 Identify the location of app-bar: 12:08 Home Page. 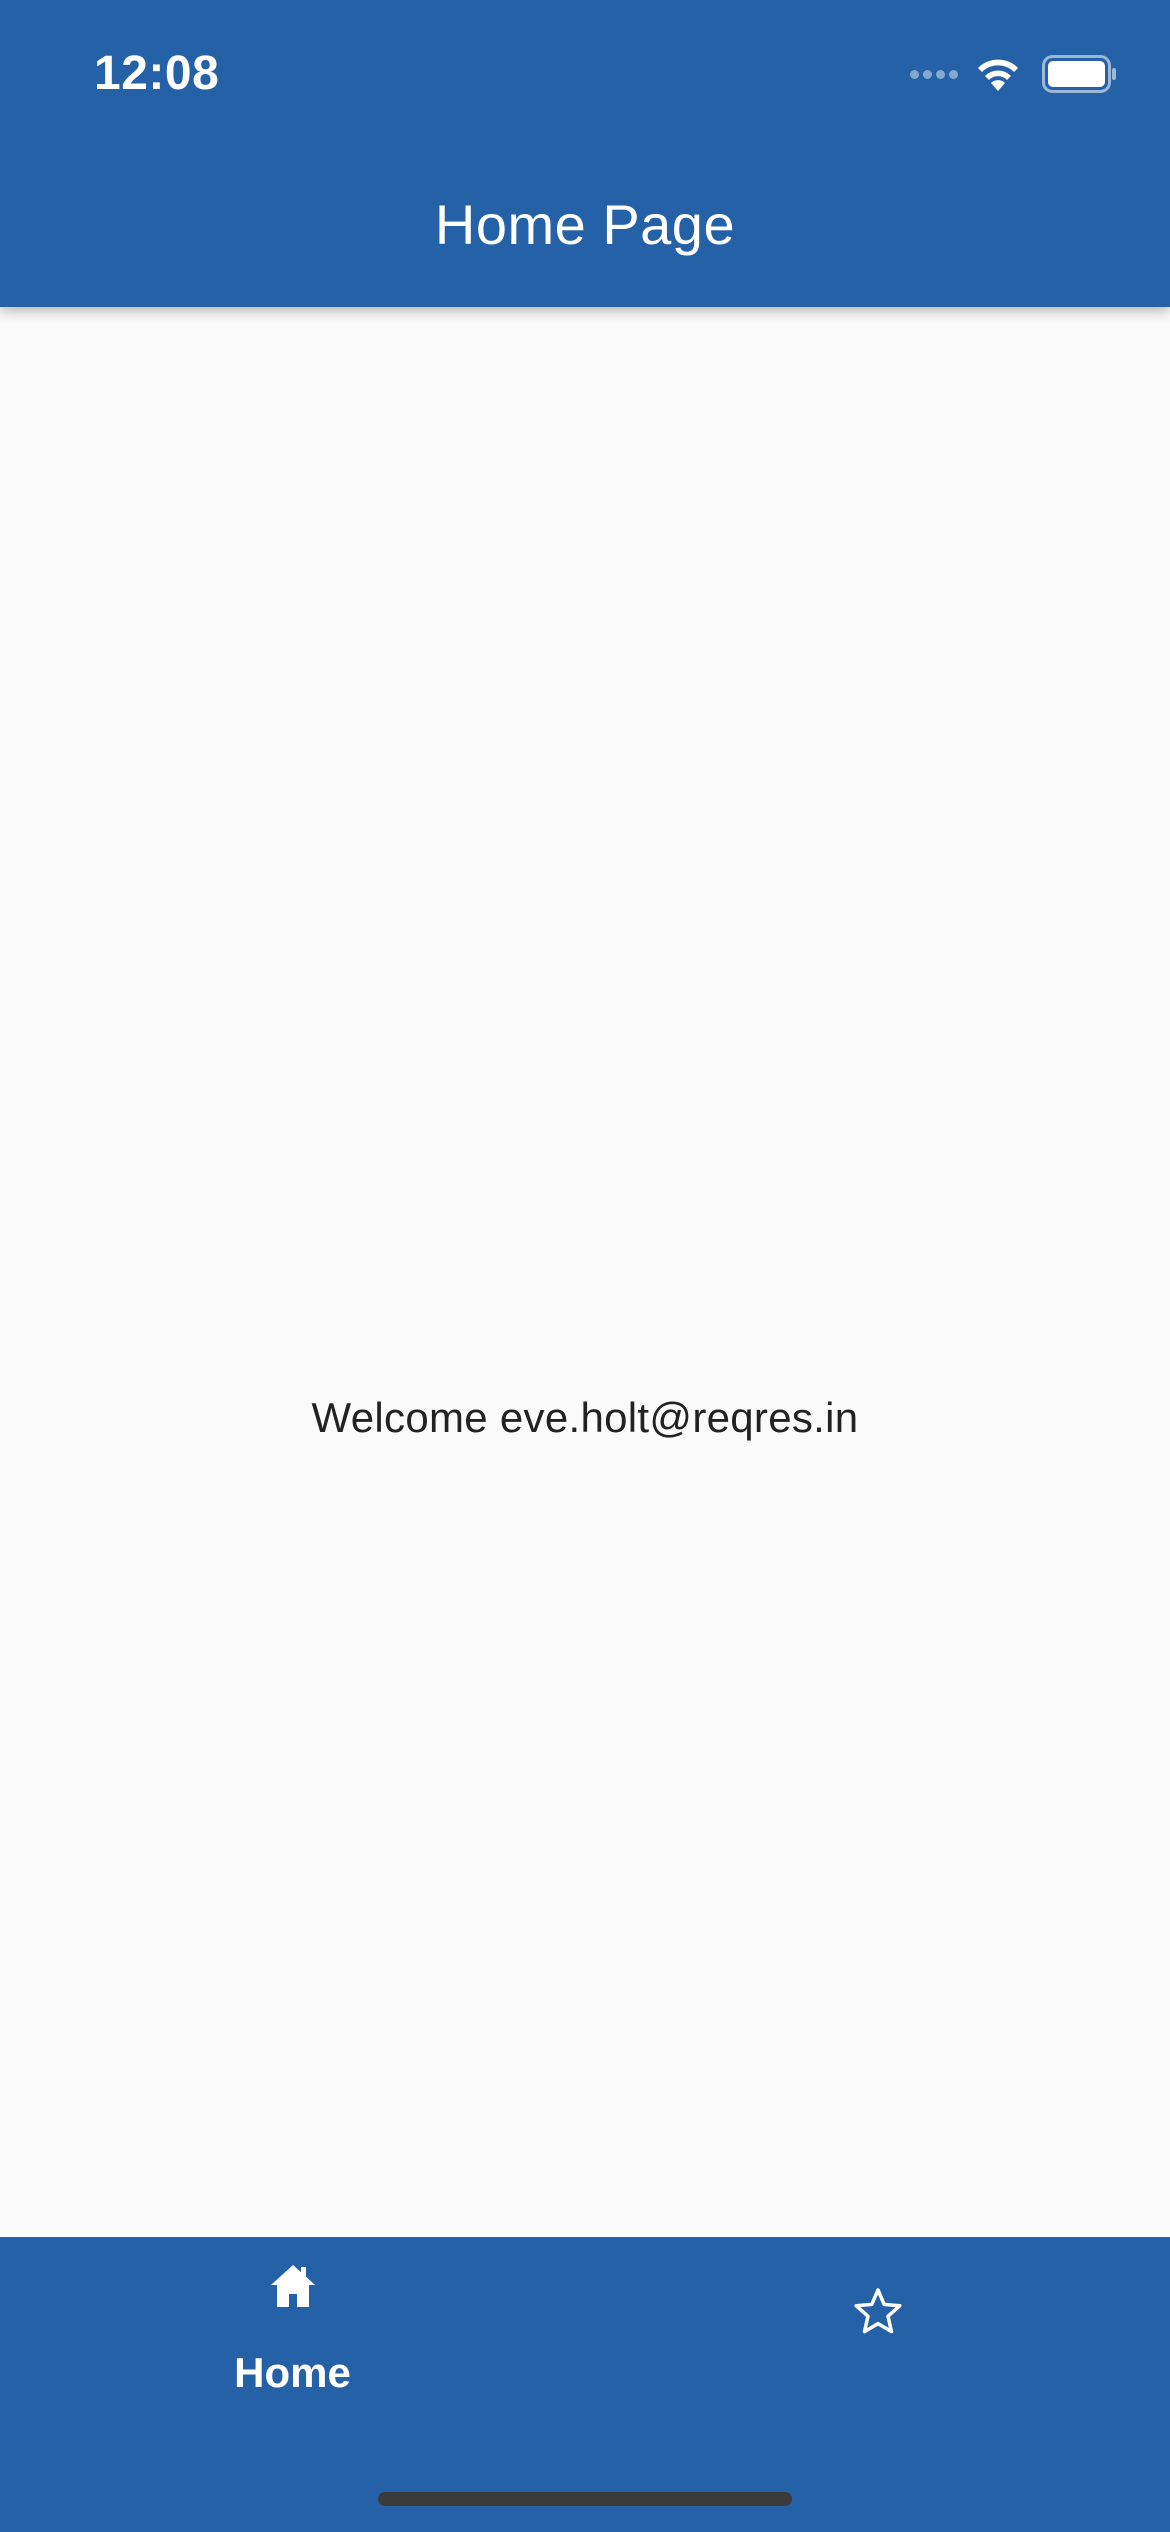
(585, 153).